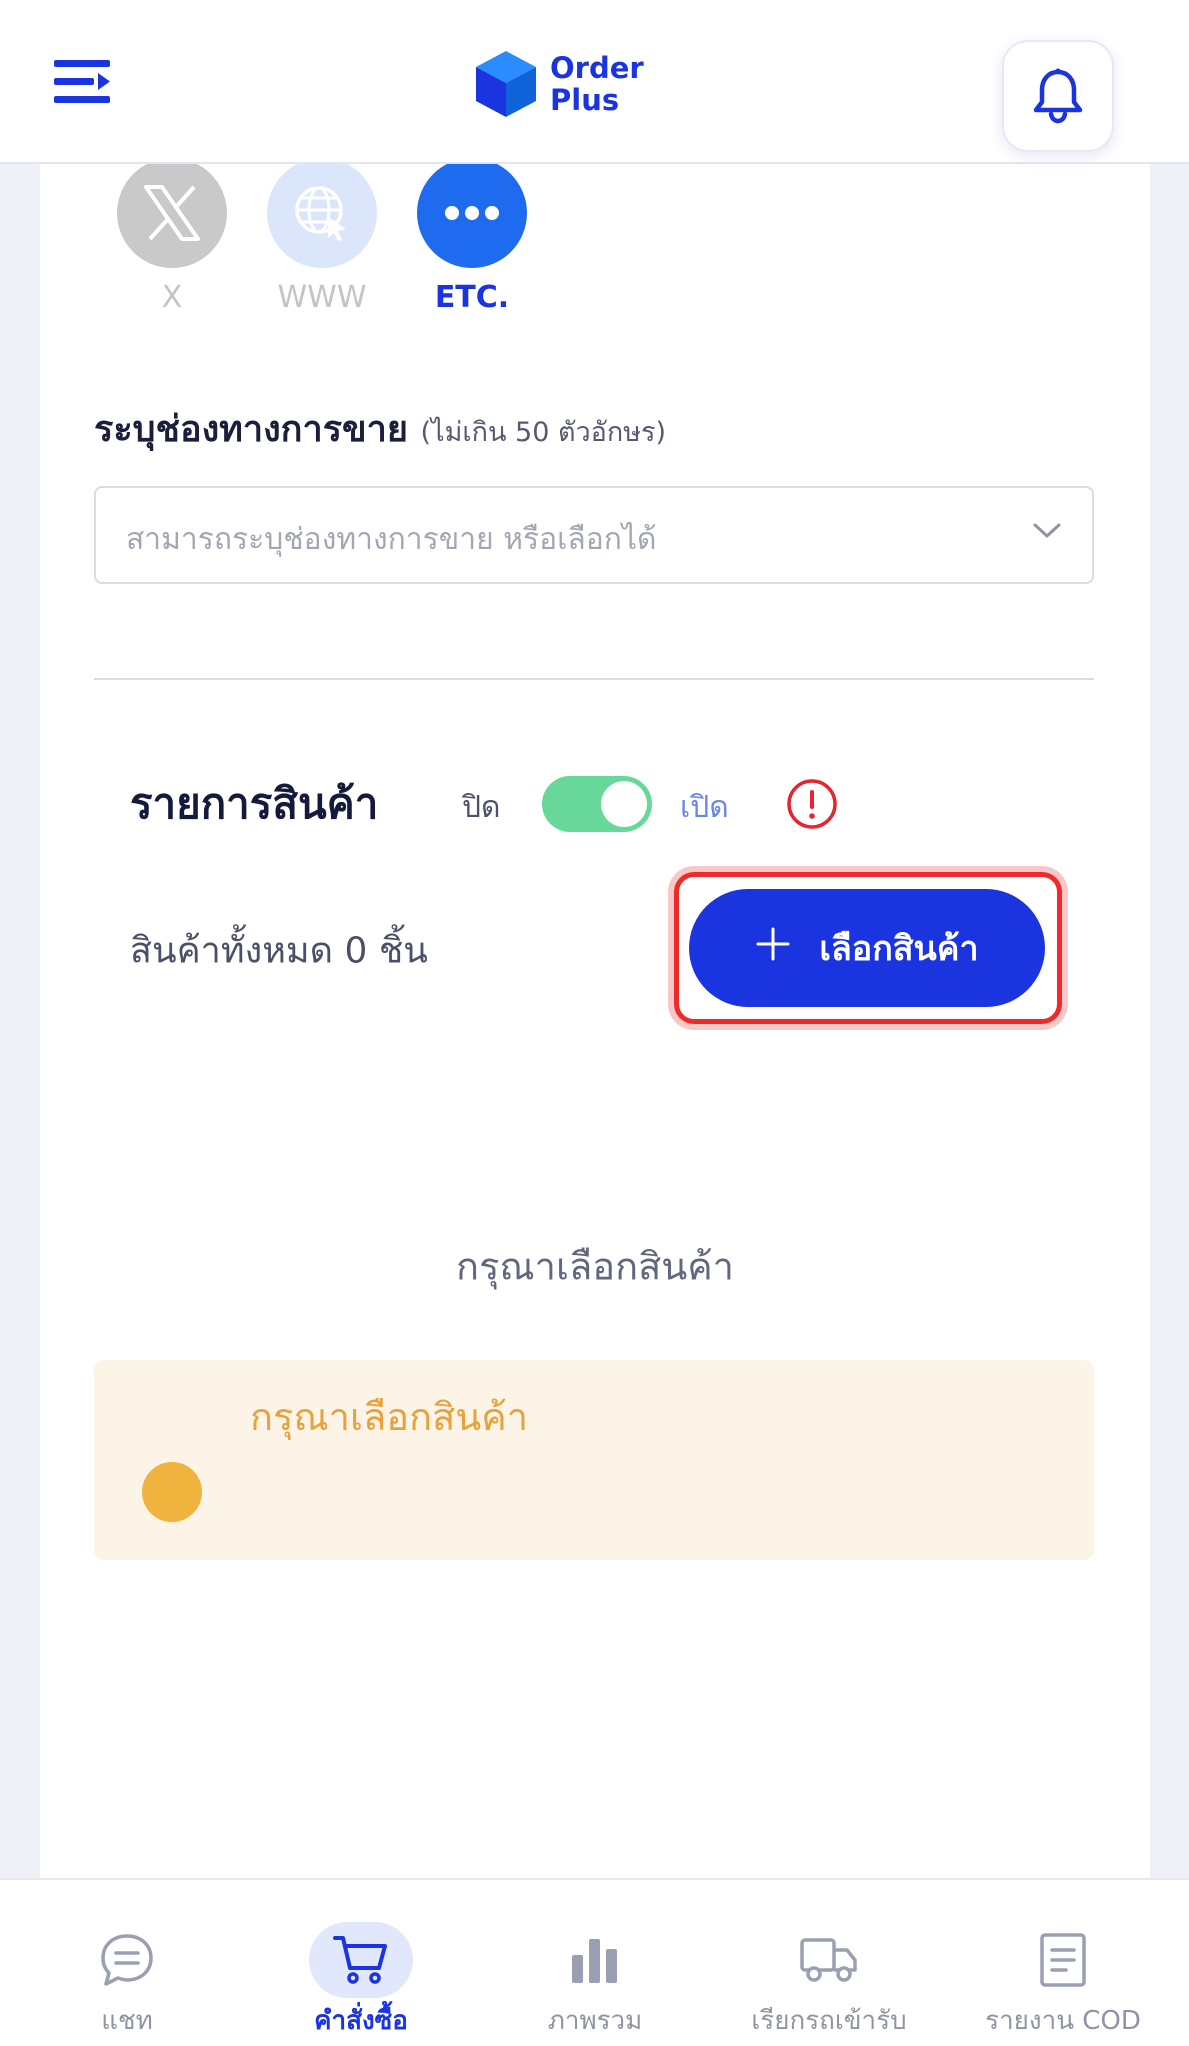 The image size is (1189, 2046). Describe the element at coordinates (624, 804) in the screenshot. I see `toggle-knob` at that location.